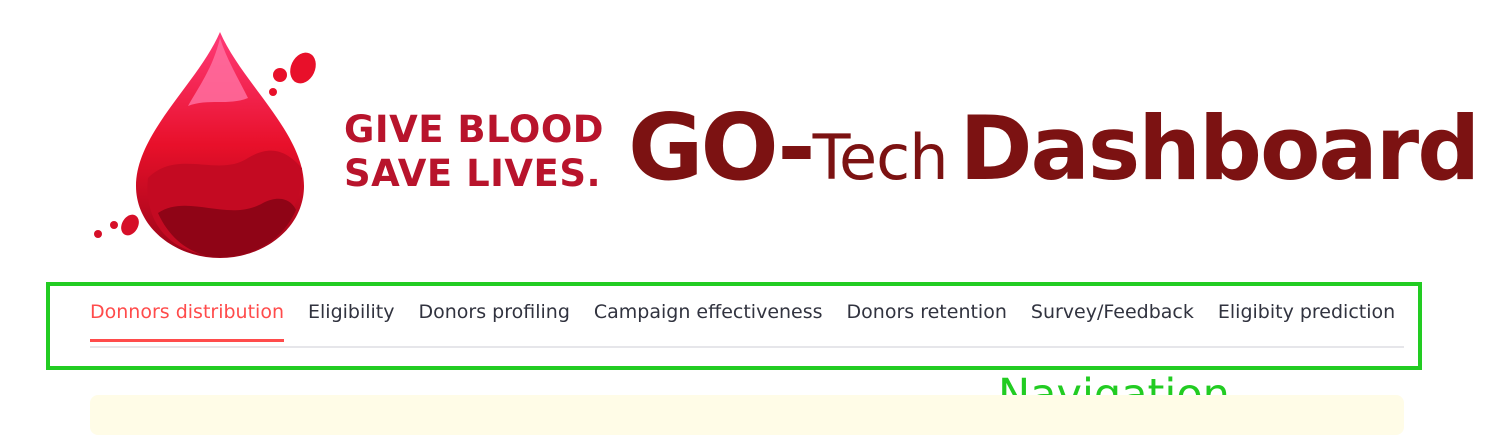  I want to click on tab-eligibility: Eligibility, so click(351, 315).